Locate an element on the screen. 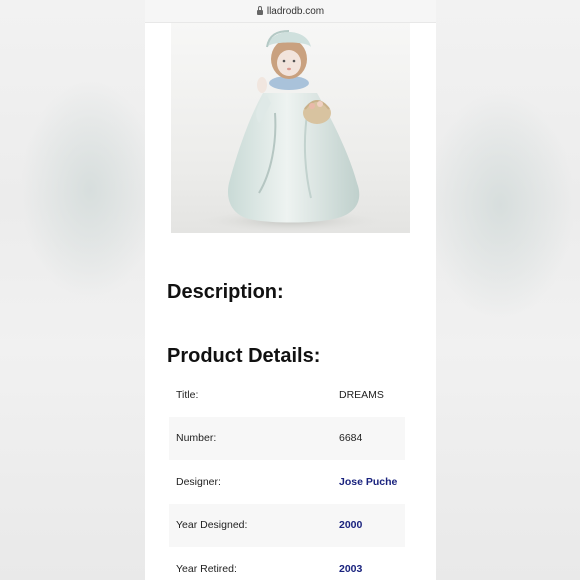  year-retired-link: 2003 is located at coordinates (350, 569).